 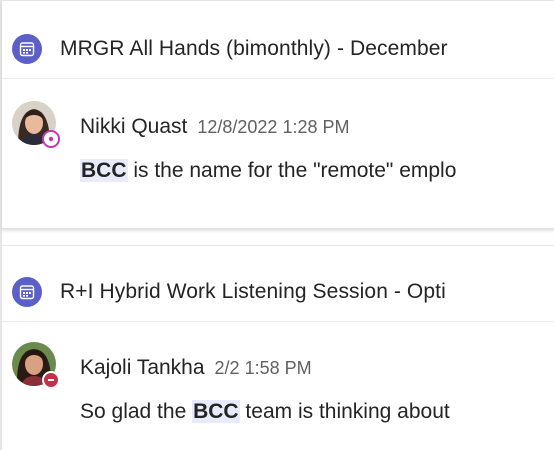 I want to click on meeting-title: MRGR All Hands (bimonthly) - December, so click(x=254, y=49).